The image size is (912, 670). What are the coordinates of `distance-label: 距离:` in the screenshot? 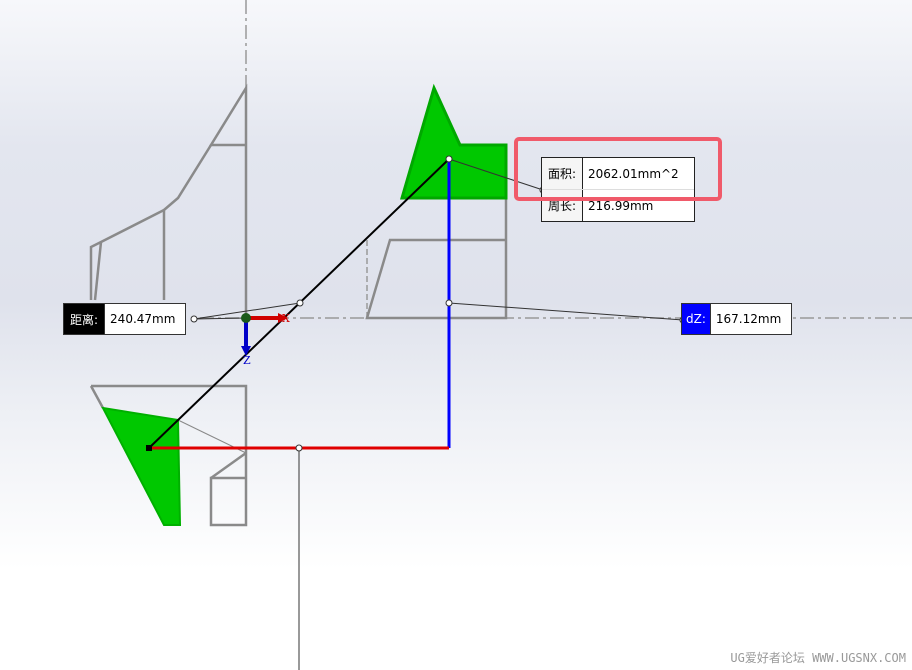 It's located at (84, 319).